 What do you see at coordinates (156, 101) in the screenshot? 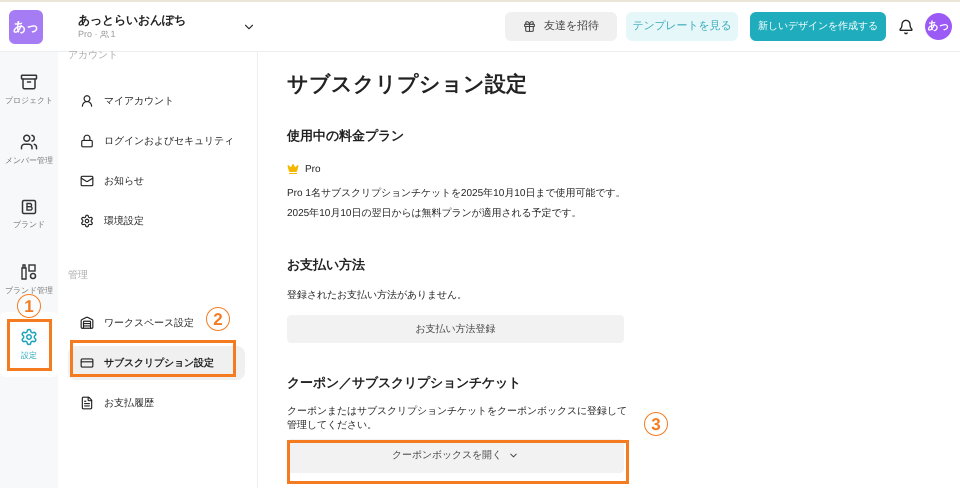
I see `nav-item: マイアカウント` at bounding box center [156, 101].